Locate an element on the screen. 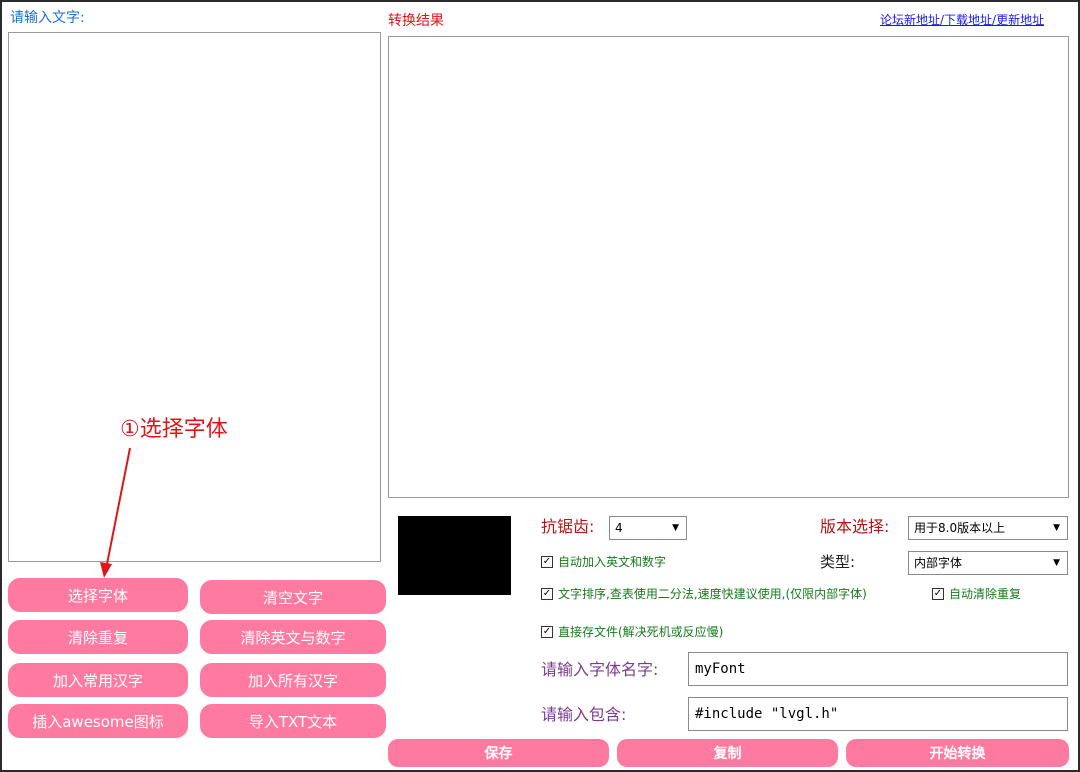  select-font-button: 选择字体 is located at coordinates (98, 595).